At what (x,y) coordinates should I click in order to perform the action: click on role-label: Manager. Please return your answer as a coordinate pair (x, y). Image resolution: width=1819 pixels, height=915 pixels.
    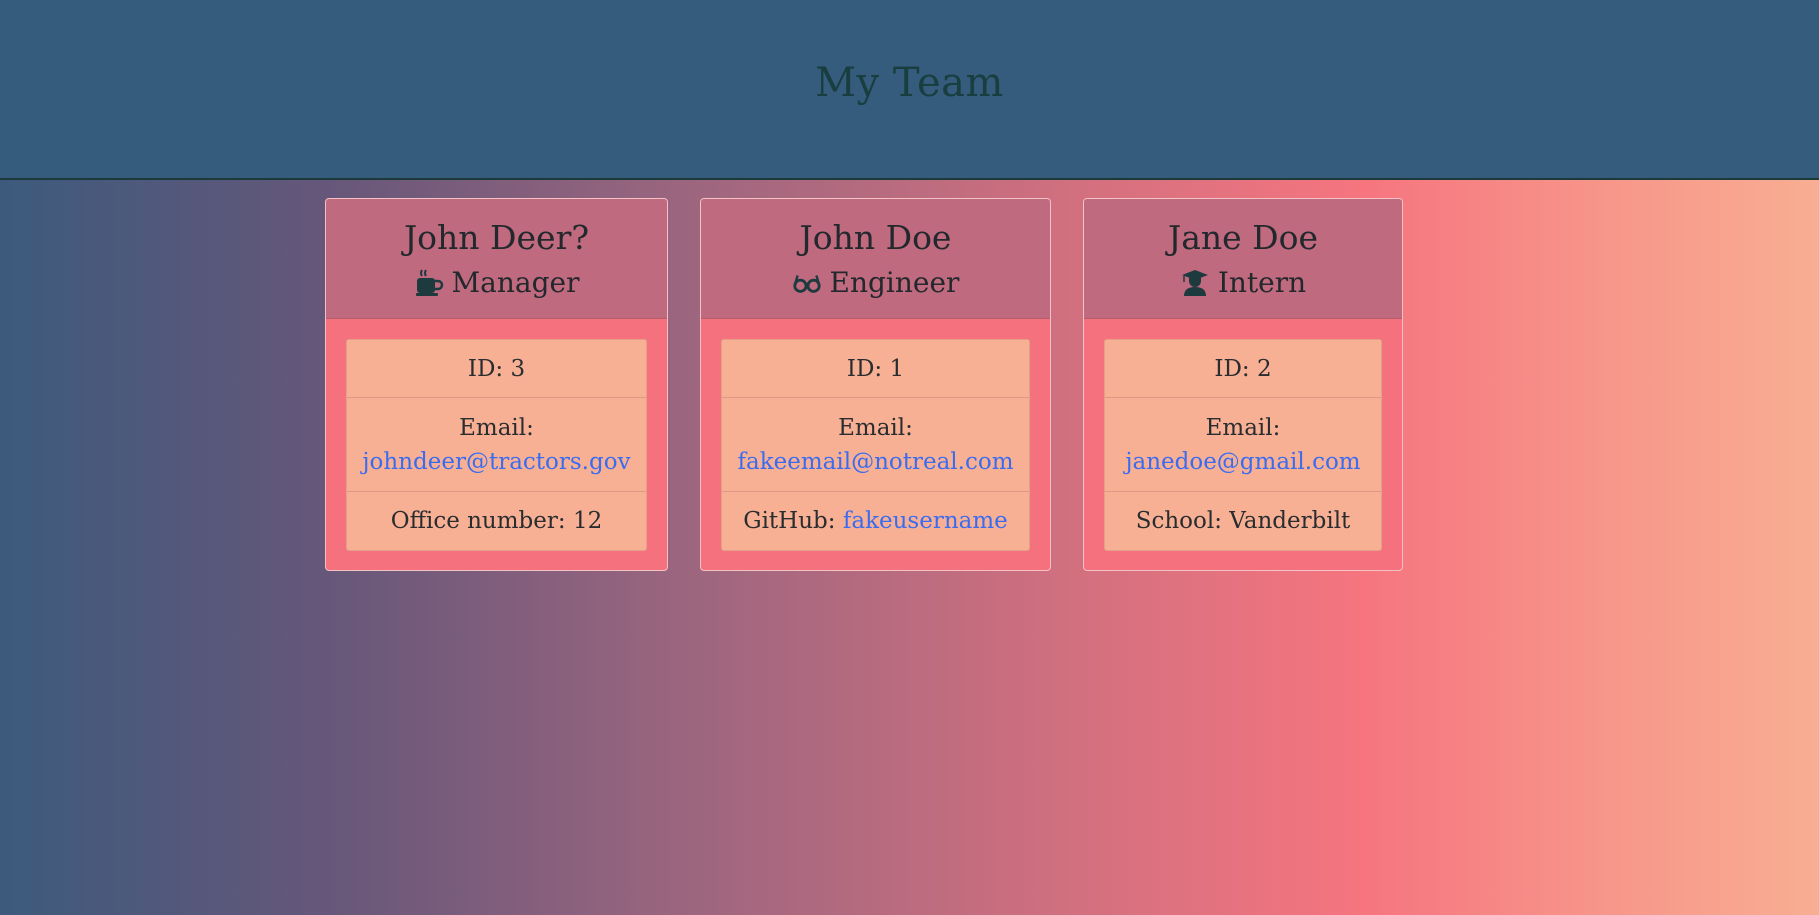
    Looking at the image, I should click on (515, 282).